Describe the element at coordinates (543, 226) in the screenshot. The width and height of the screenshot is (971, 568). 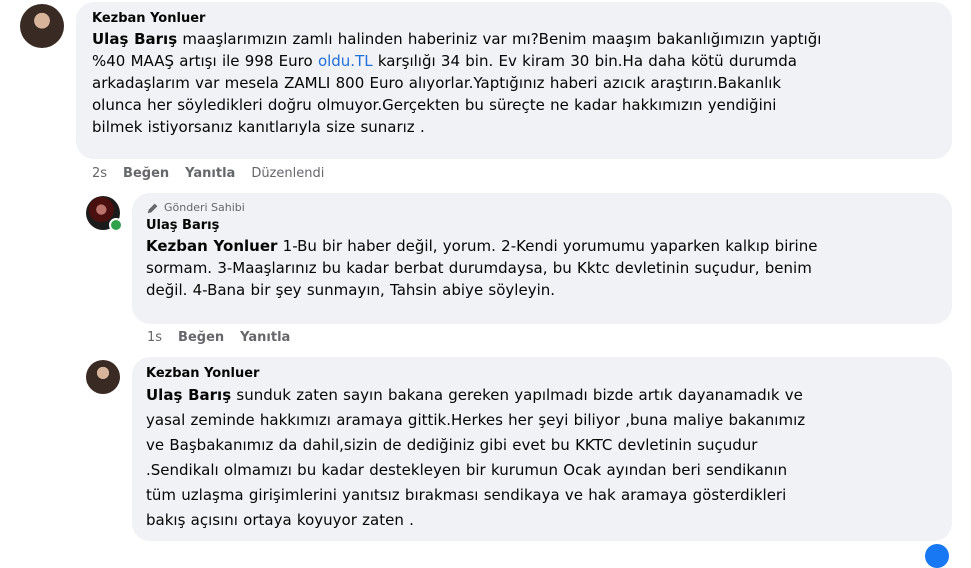
I see `comment-author: Ulaş Barış` at that location.